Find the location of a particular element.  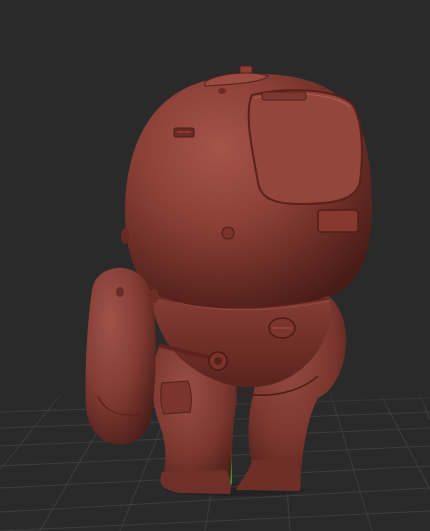

back-hatch-panel is located at coordinates (305, 147).